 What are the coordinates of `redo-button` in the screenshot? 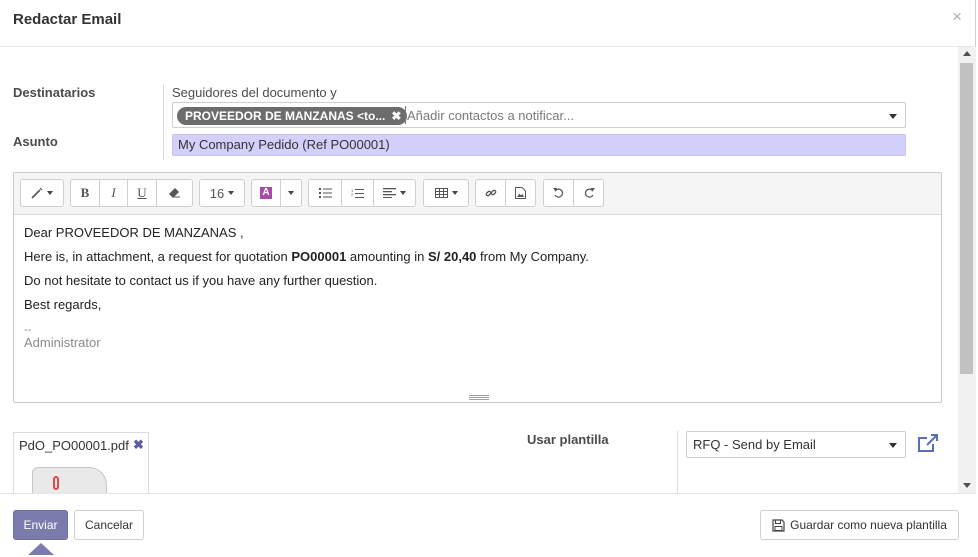 It's located at (588, 193).